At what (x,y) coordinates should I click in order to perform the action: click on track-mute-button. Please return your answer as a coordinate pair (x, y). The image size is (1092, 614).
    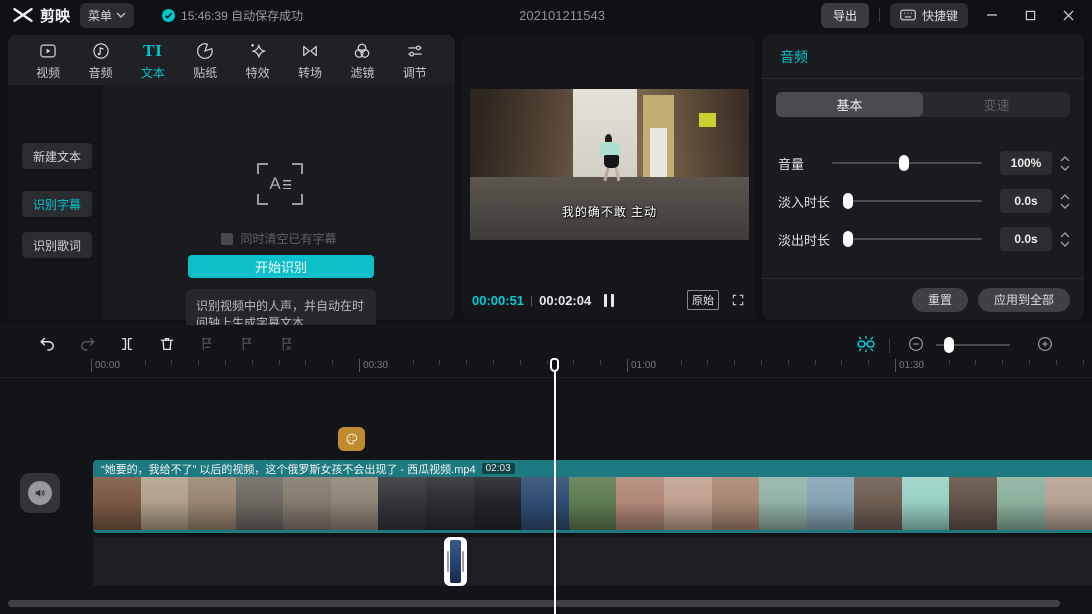
    Looking at the image, I should click on (40, 493).